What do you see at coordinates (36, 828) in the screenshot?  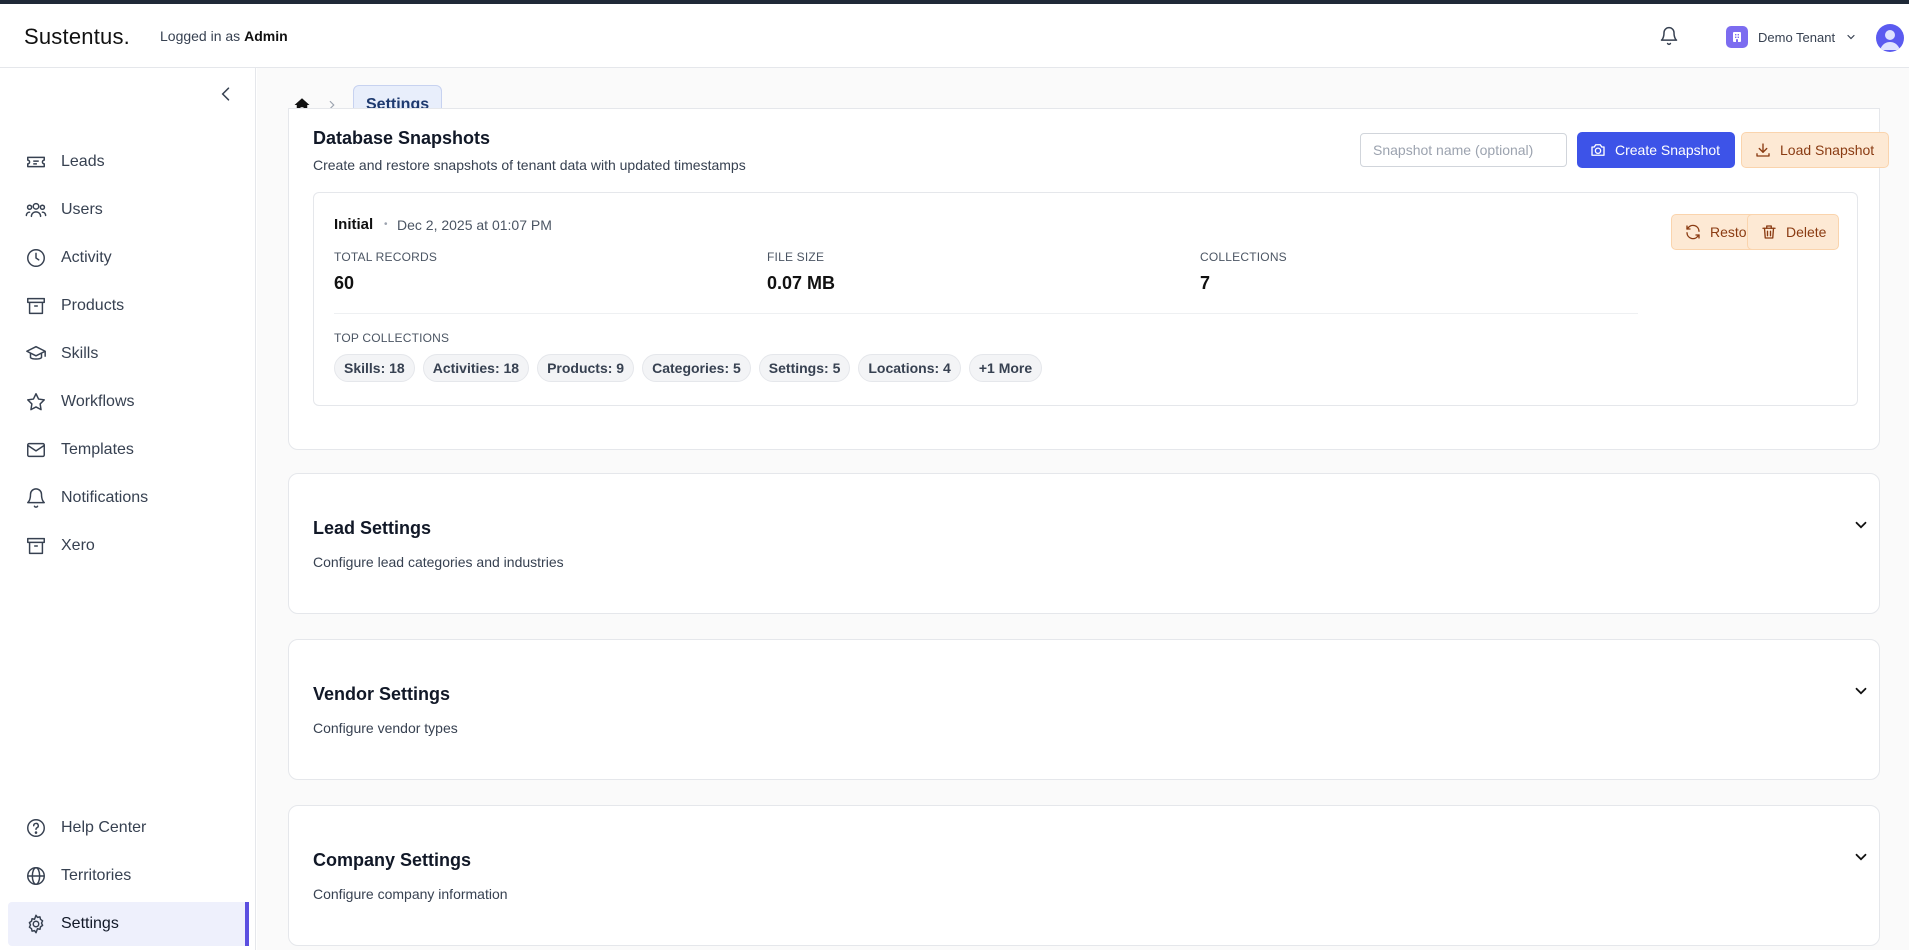 I see `help-circle-icon` at bounding box center [36, 828].